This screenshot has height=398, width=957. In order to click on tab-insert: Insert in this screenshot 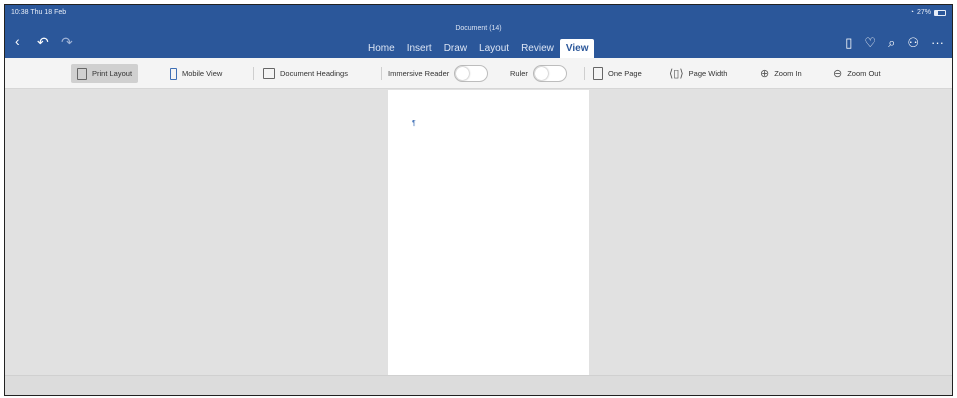, I will do `click(419, 48)`.